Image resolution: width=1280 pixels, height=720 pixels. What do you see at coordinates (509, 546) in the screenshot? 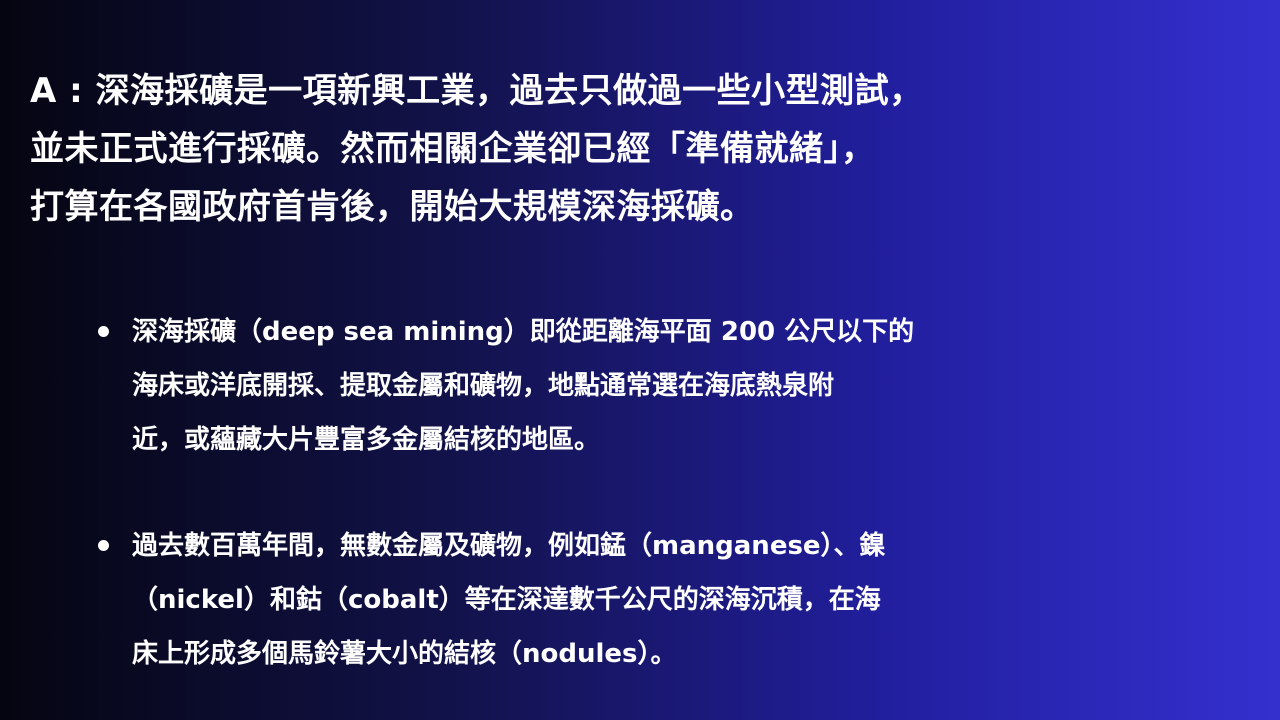
I see `bullet-line: 過去數百萬年間，無數金屬及礦物，例如錳（manganese）、鎳` at bounding box center [509, 546].